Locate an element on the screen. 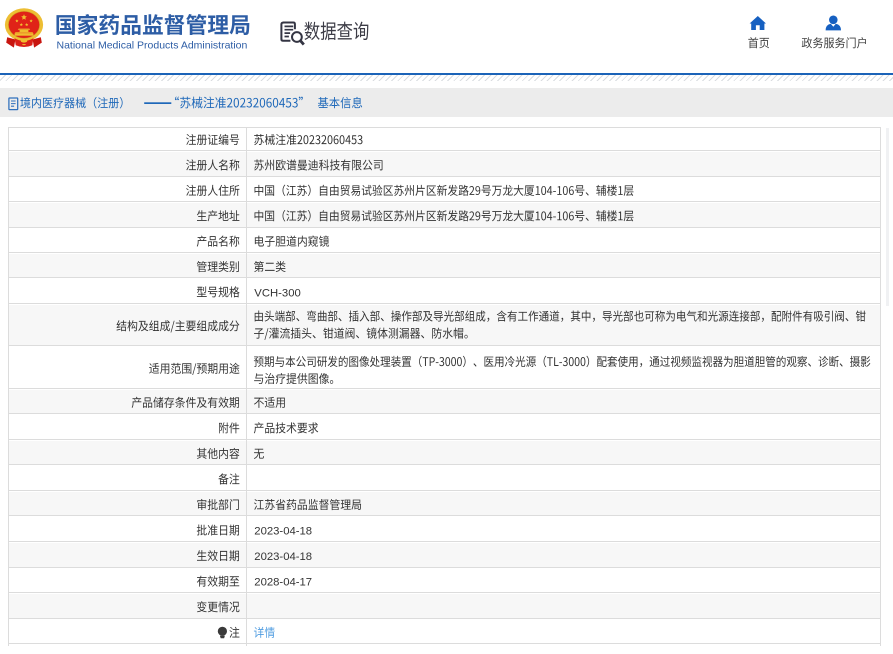  svg-text: 2028-04-17 is located at coordinates (283, 583).